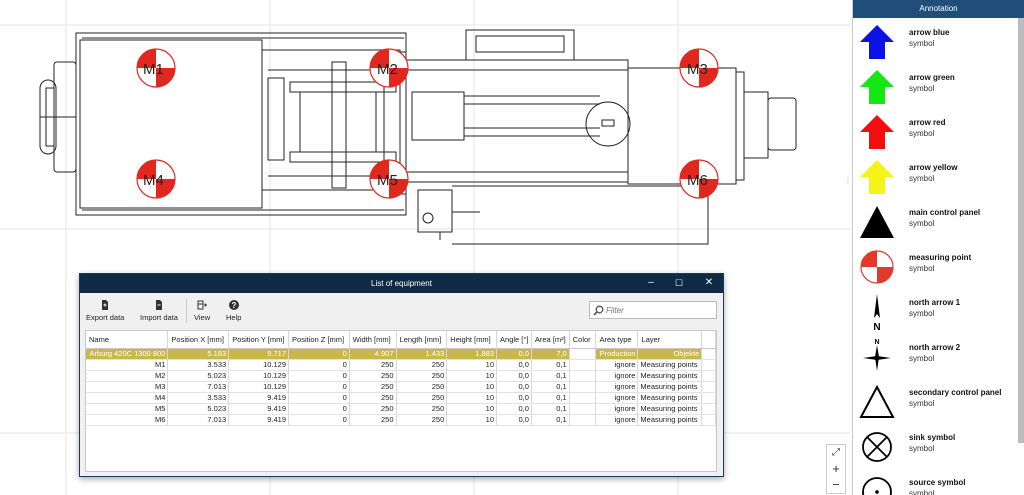 This screenshot has width=1024, height=495. I want to click on cell-name: M6, so click(127, 420).